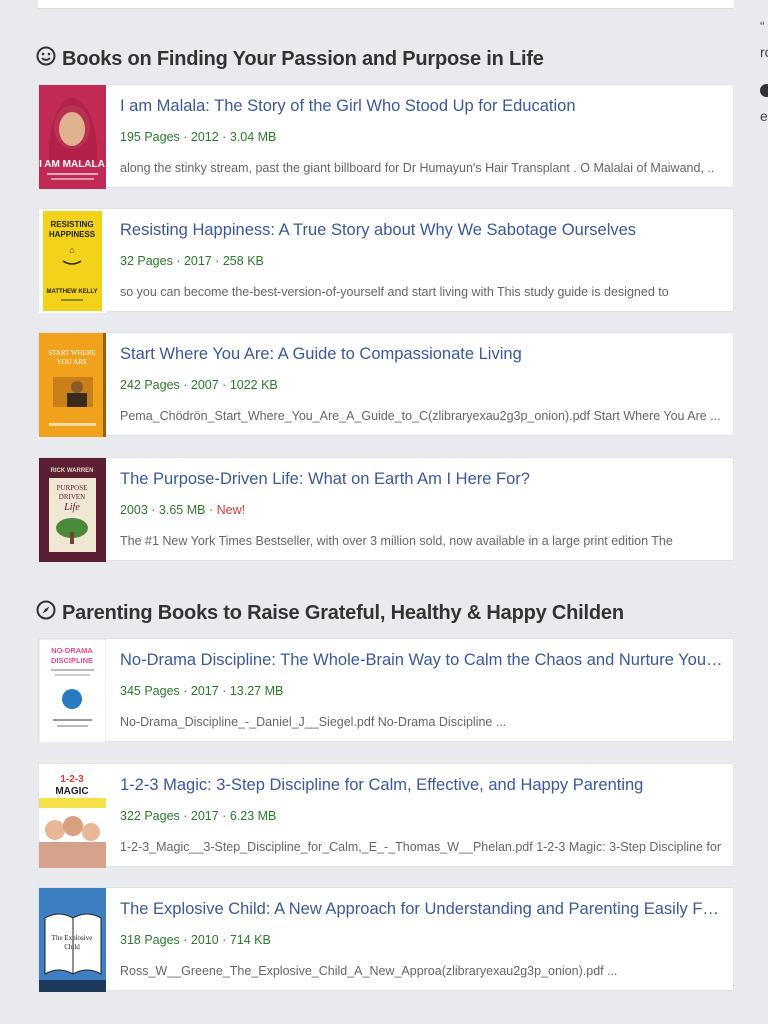 This screenshot has height=1024, width=768. What do you see at coordinates (72, 471) in the screenshot?
I see `svg-text: RICK WARREN` at bounding box center [72, 471].